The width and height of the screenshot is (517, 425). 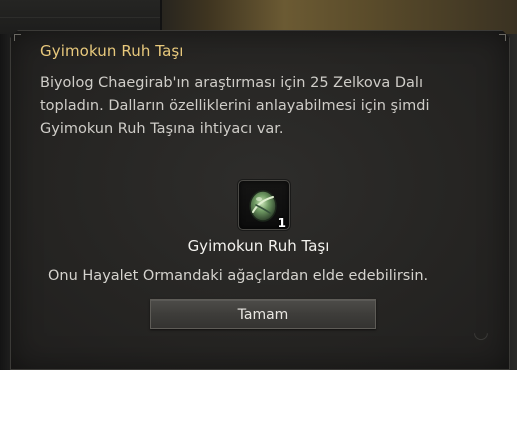 I want to click on confirm-button: Tamam, so click(x=263, y=314).